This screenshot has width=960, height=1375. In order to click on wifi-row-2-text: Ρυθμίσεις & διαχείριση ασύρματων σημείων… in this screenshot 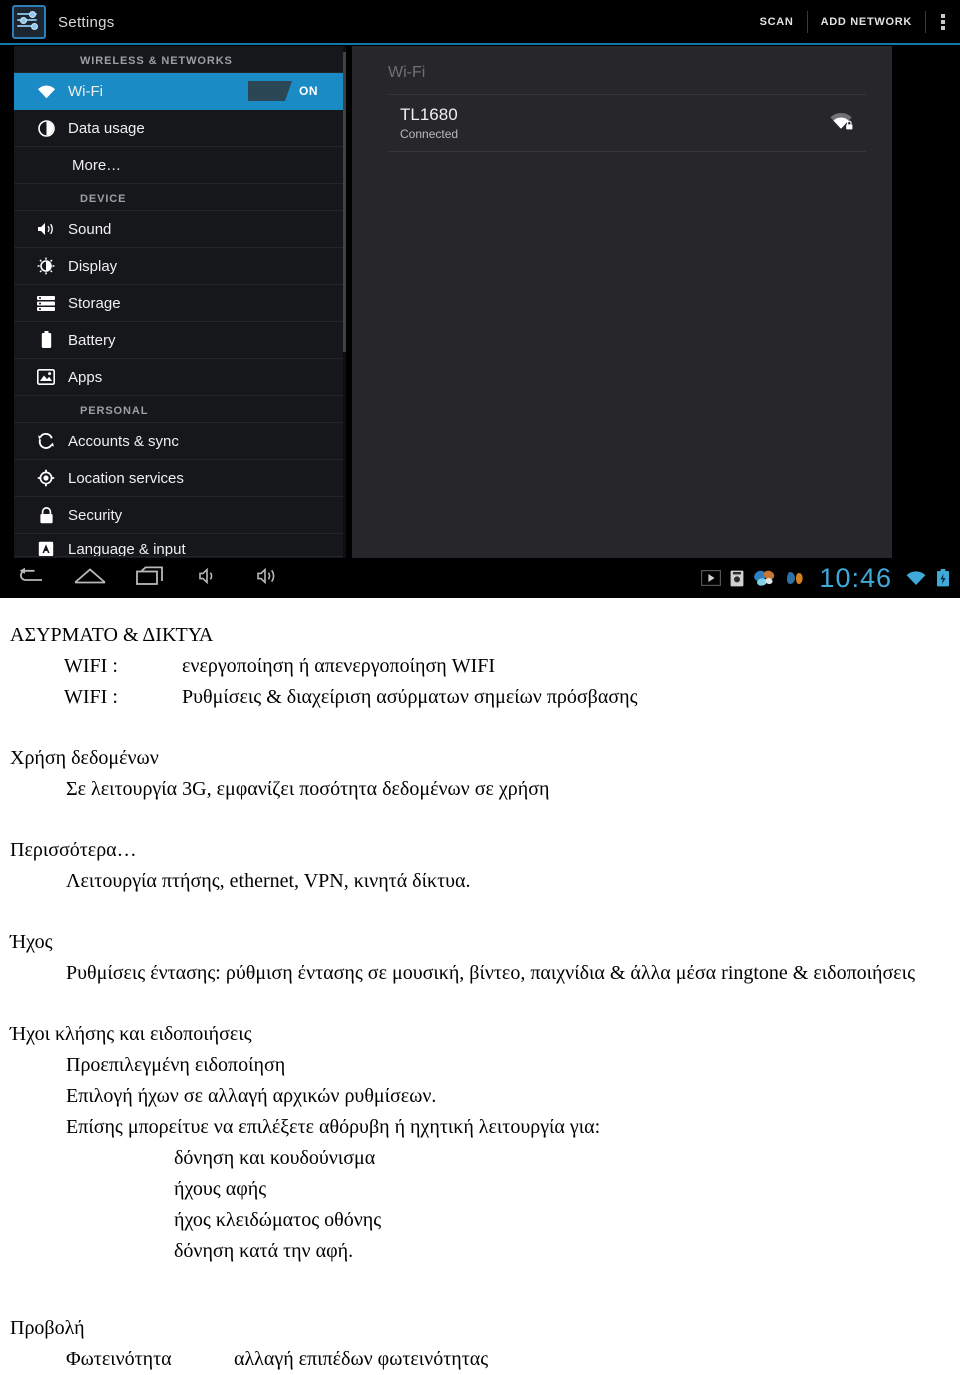, I will do `click(410, 697)`.